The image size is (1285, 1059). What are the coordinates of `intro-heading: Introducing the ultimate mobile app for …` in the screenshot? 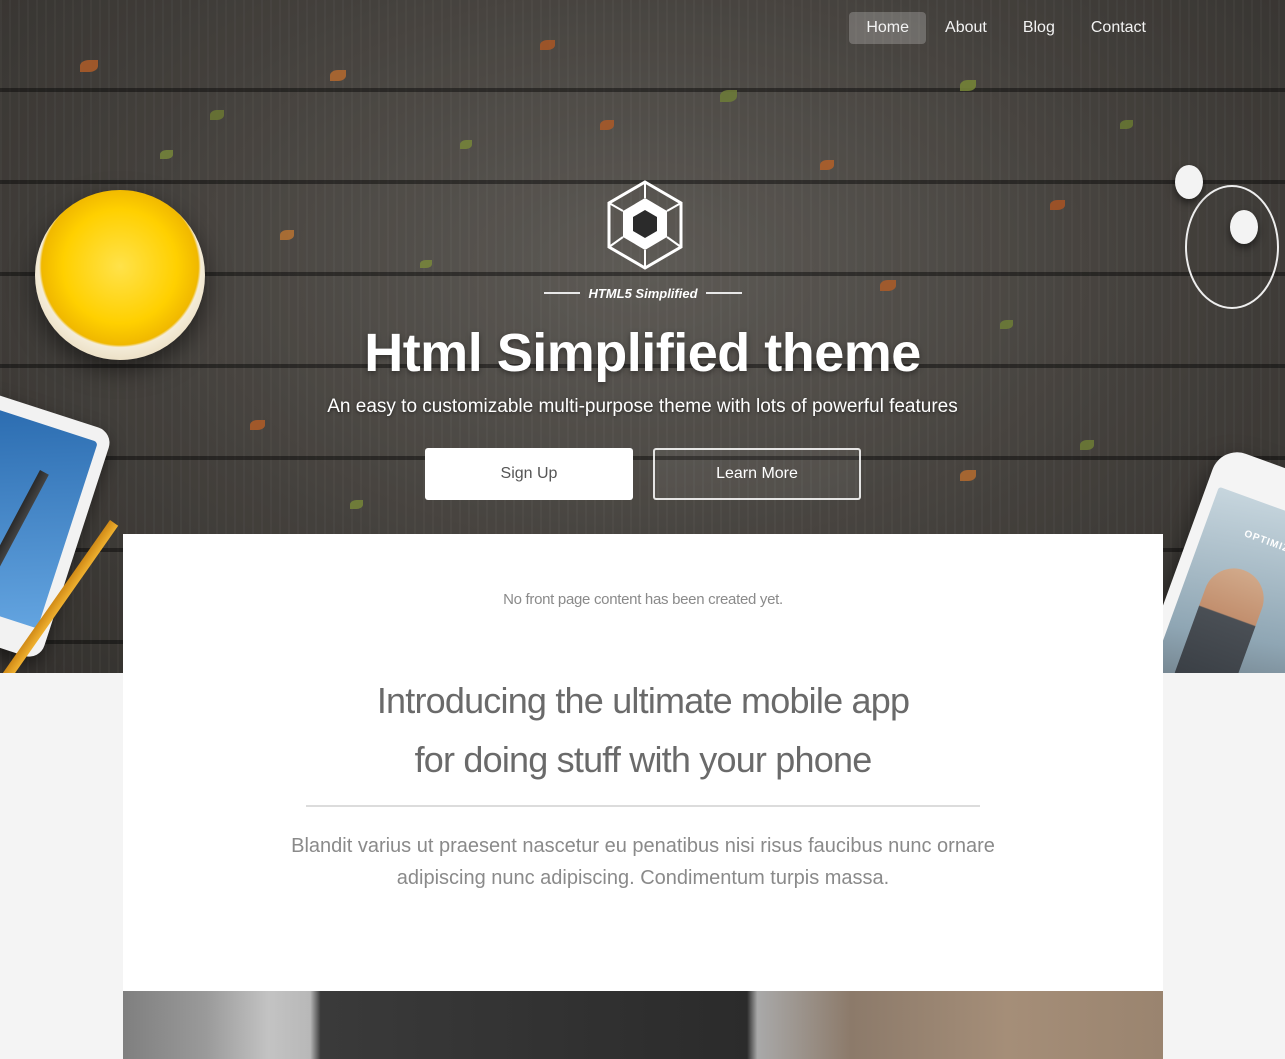 It's located at (643, 730).